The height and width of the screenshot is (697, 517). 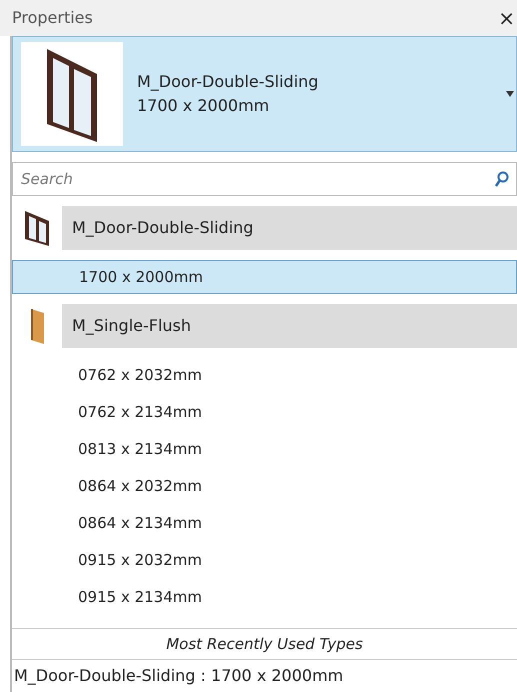 What do you see at coordinates (264, 449) in the screenshot?
I see `type-item: 0813 x 2134mm` at bounding box center [264, 449].